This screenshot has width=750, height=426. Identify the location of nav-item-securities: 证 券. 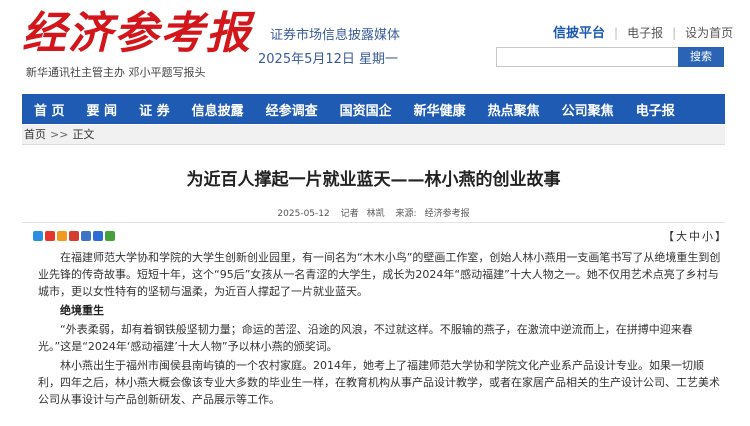
(154, 109).